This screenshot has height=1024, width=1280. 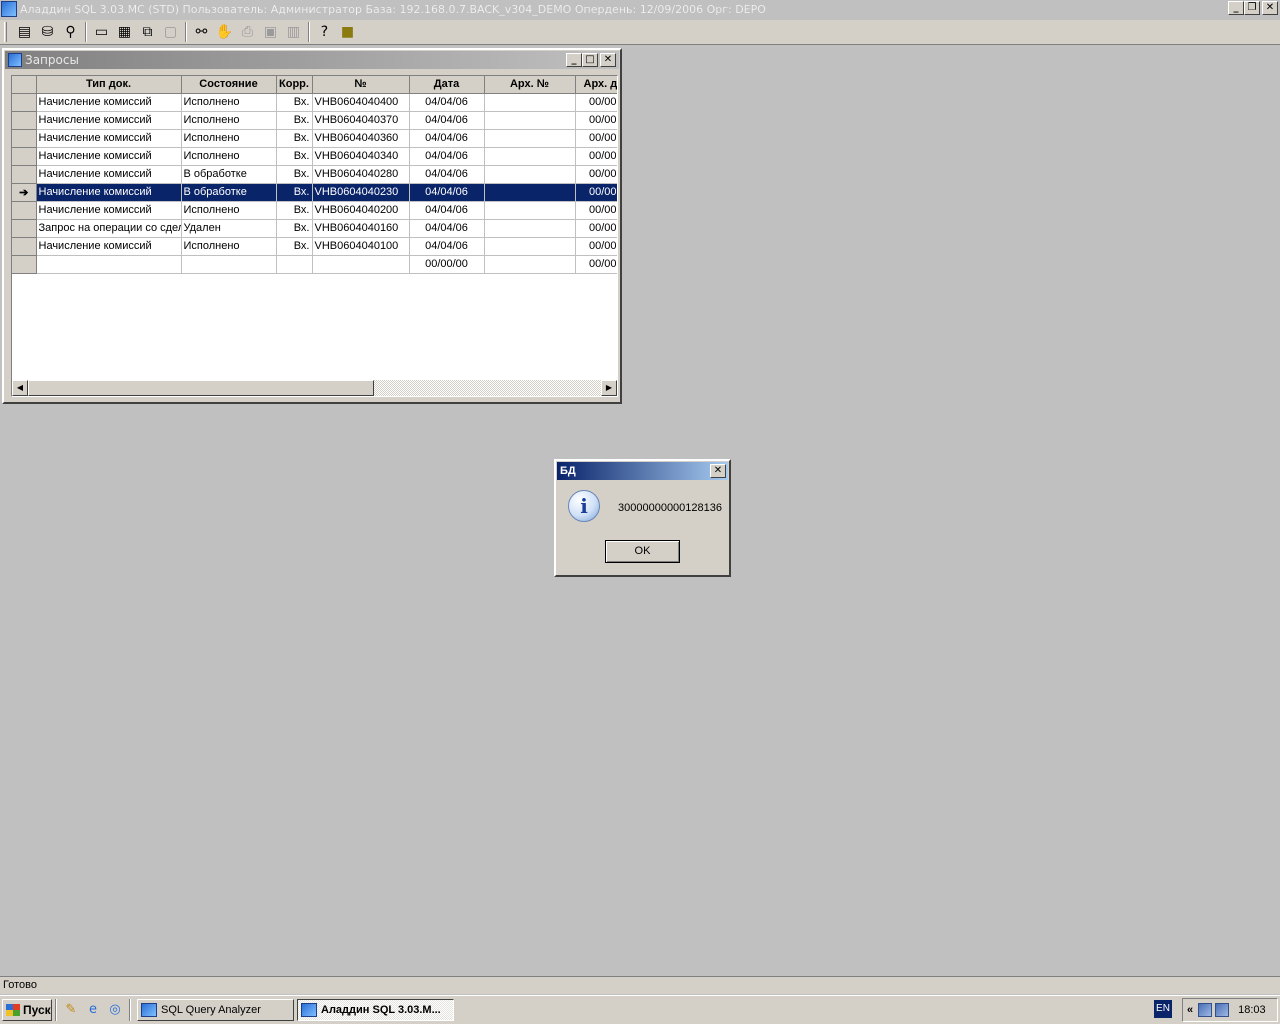 What do you see at coordinates (9, 9) in the screenshot?
I see `app-icon` at bounding box center [9, 9].